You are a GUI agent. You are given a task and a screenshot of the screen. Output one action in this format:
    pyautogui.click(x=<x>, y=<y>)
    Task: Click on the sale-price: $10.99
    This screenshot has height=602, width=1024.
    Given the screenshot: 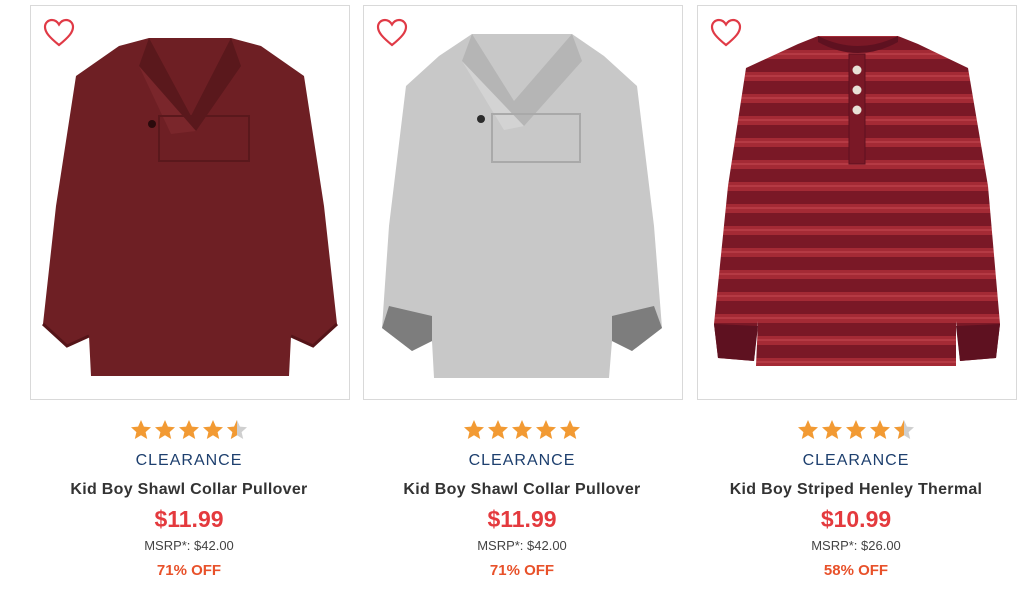 What is the action you would take?
    pyautogui.click(x=856, y=519)
    